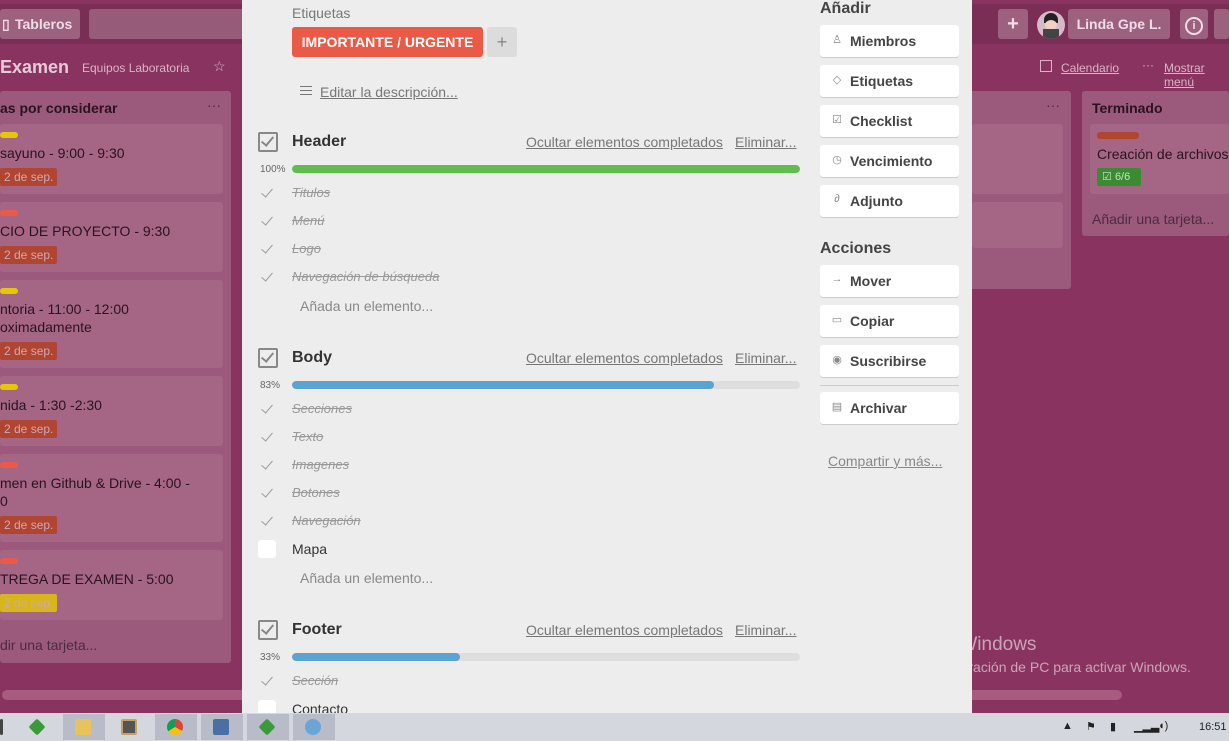 Image resolution: width=1229 pixels, height=741 pixels. Describe the element at coordinates (518, 467) in the screenshot. I see `checklist-item: Imagenes` at that location.